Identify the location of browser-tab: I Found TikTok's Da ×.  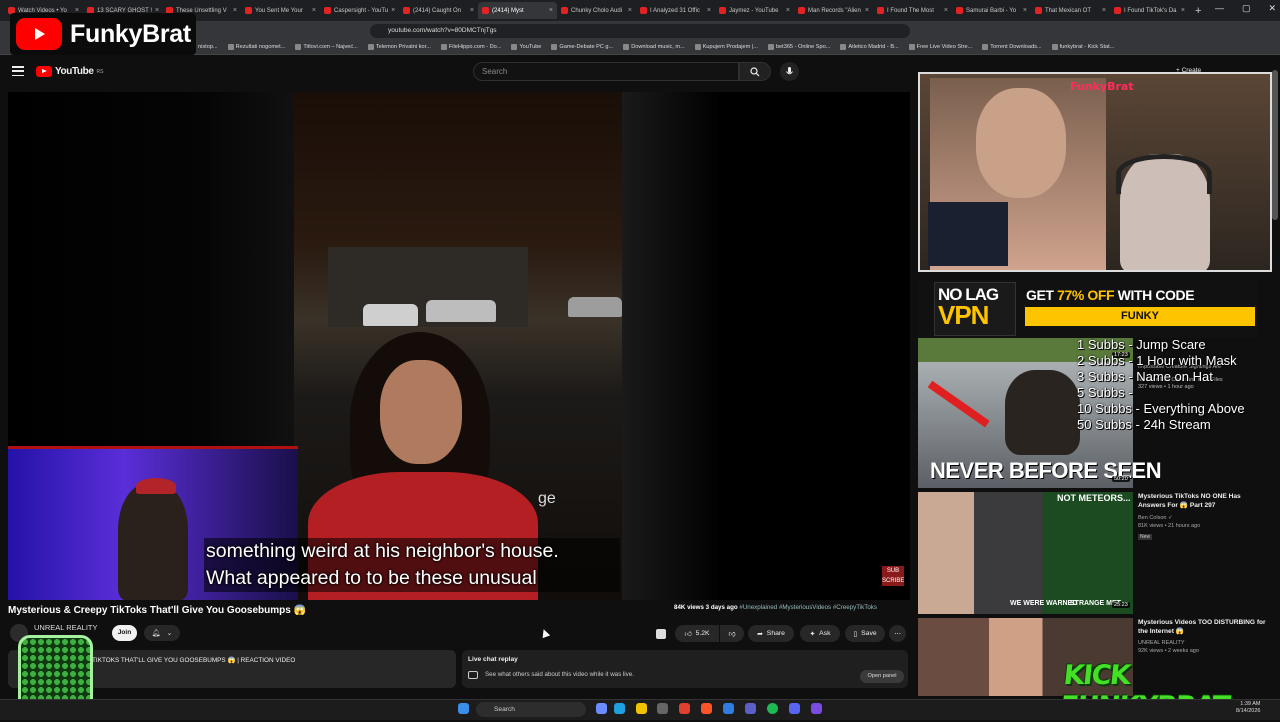
(1149, 10).